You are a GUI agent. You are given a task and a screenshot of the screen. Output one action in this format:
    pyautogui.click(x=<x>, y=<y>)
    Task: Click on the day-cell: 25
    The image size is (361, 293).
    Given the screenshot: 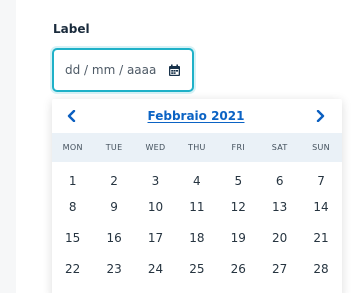 What is the action you would take?
    pyautogui.click(x=196, y=265)
    